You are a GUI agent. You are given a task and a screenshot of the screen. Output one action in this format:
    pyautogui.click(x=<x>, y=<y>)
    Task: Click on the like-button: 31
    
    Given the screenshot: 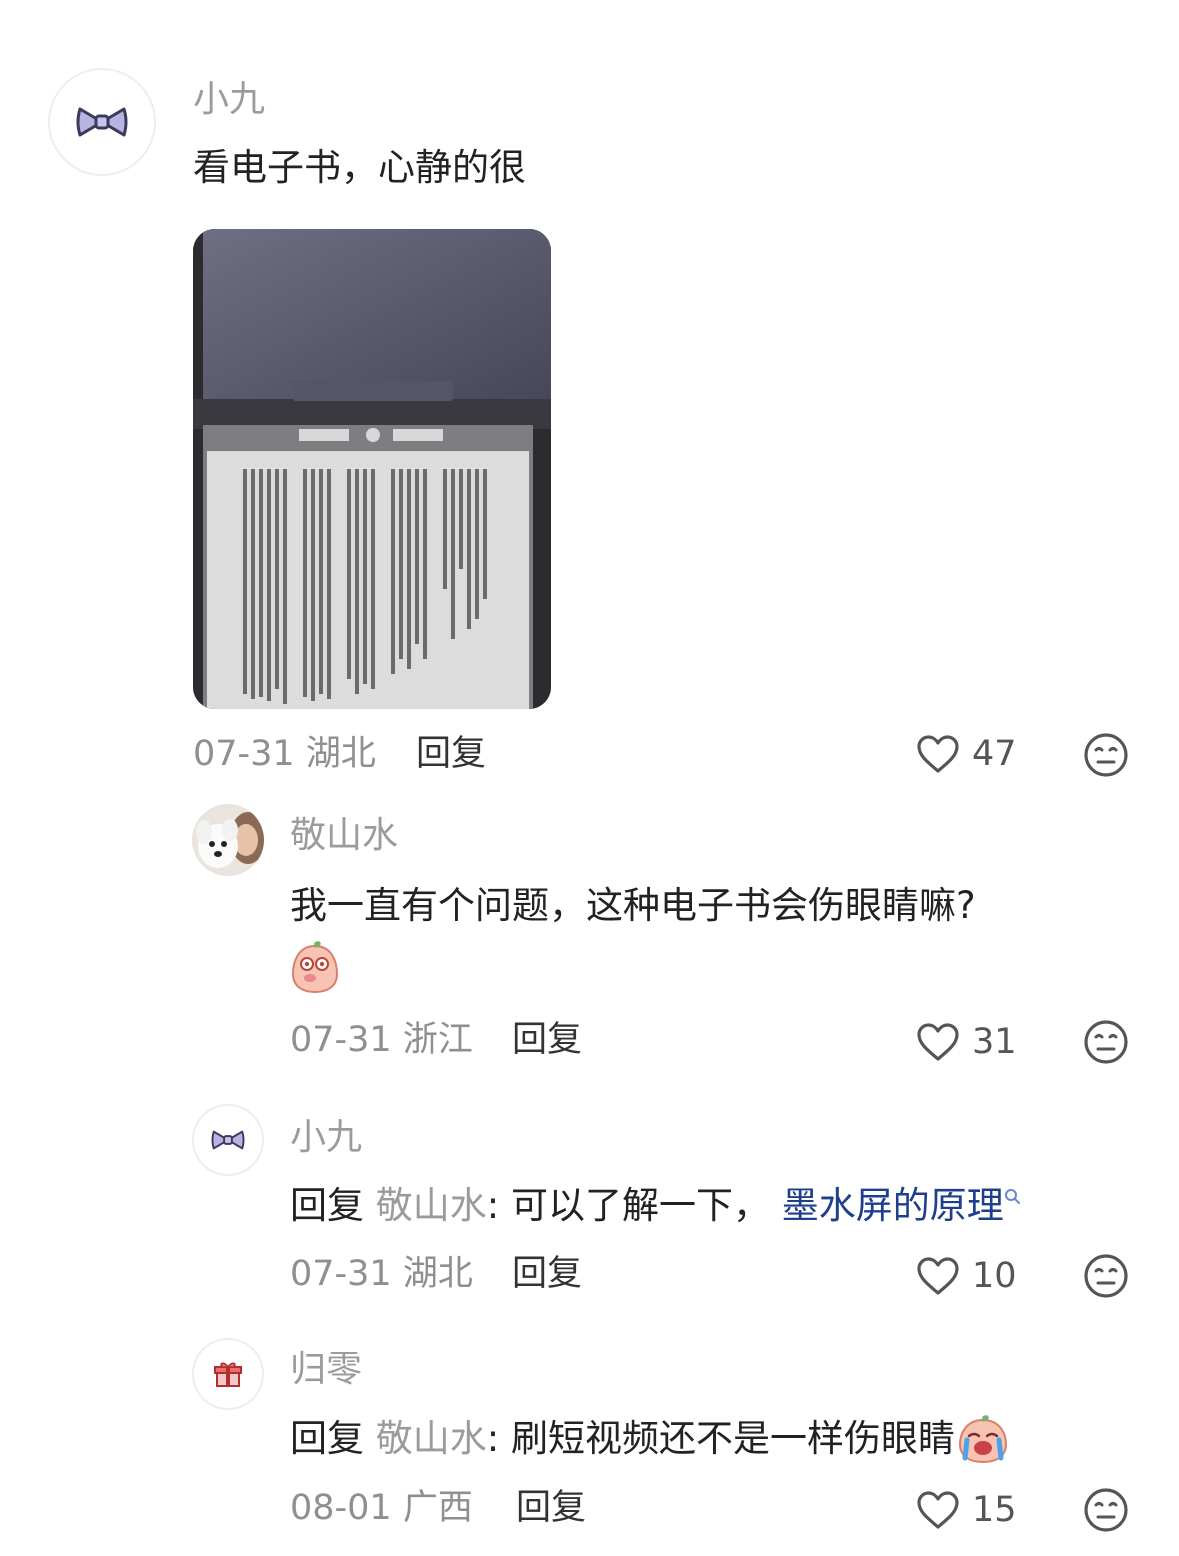 What is the action you would take?
    pyautogui.click(x=966, y=1042)
    